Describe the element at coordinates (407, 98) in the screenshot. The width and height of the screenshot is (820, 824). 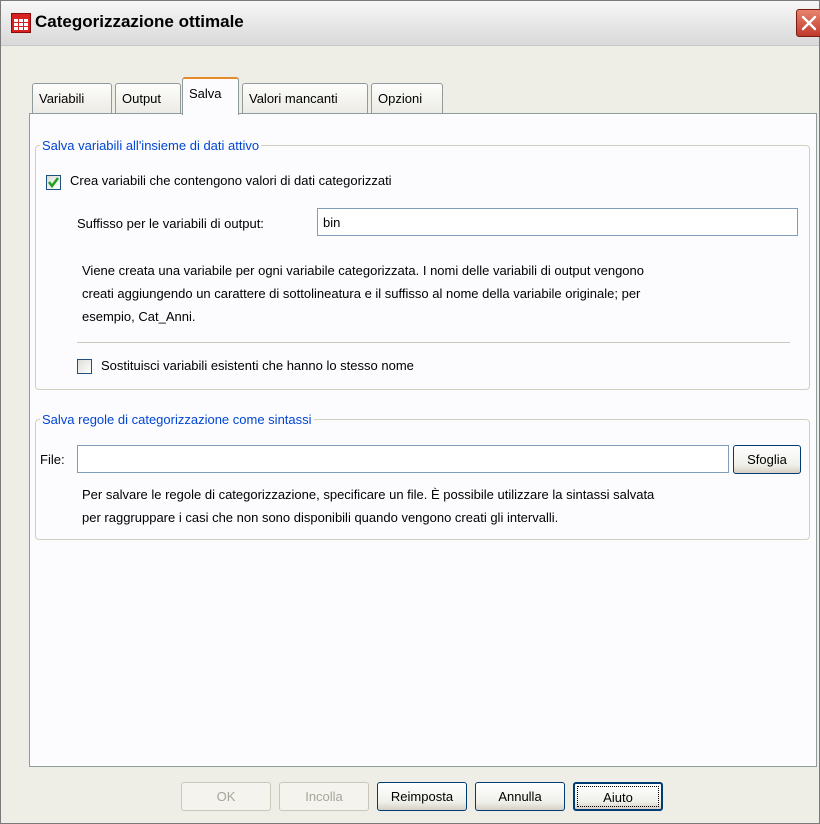
I see `tab-opzioni: Opzioni` at that location.